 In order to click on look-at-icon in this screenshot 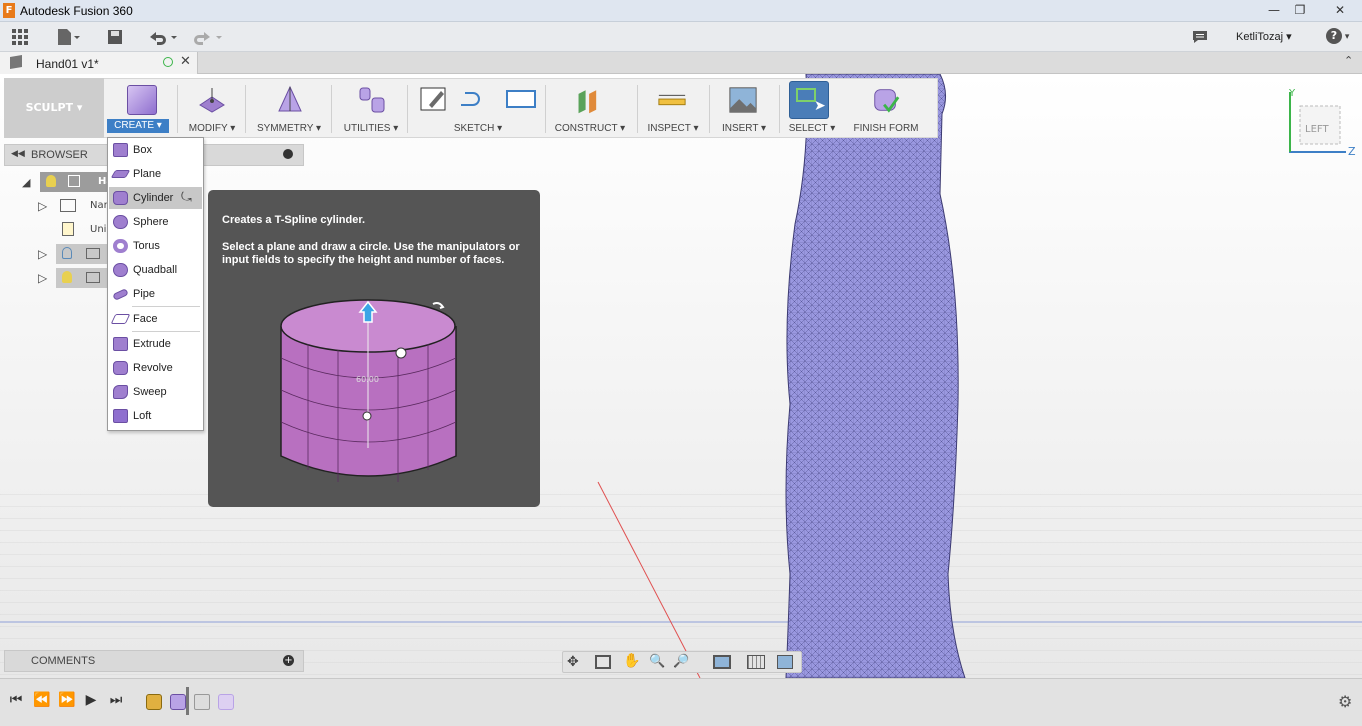, I will do `click(603, 662)`.